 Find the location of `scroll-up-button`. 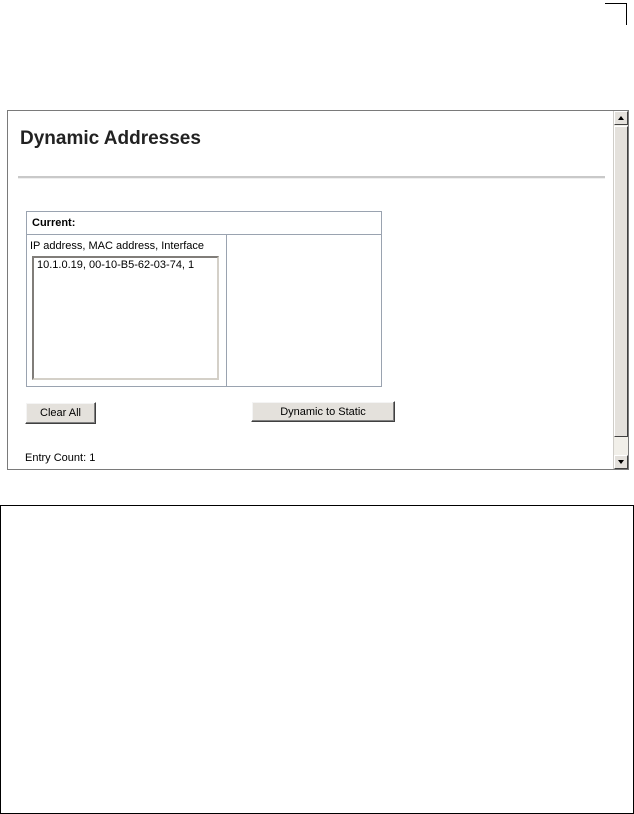

scroll-up-button is located at coordinates (621, 118).